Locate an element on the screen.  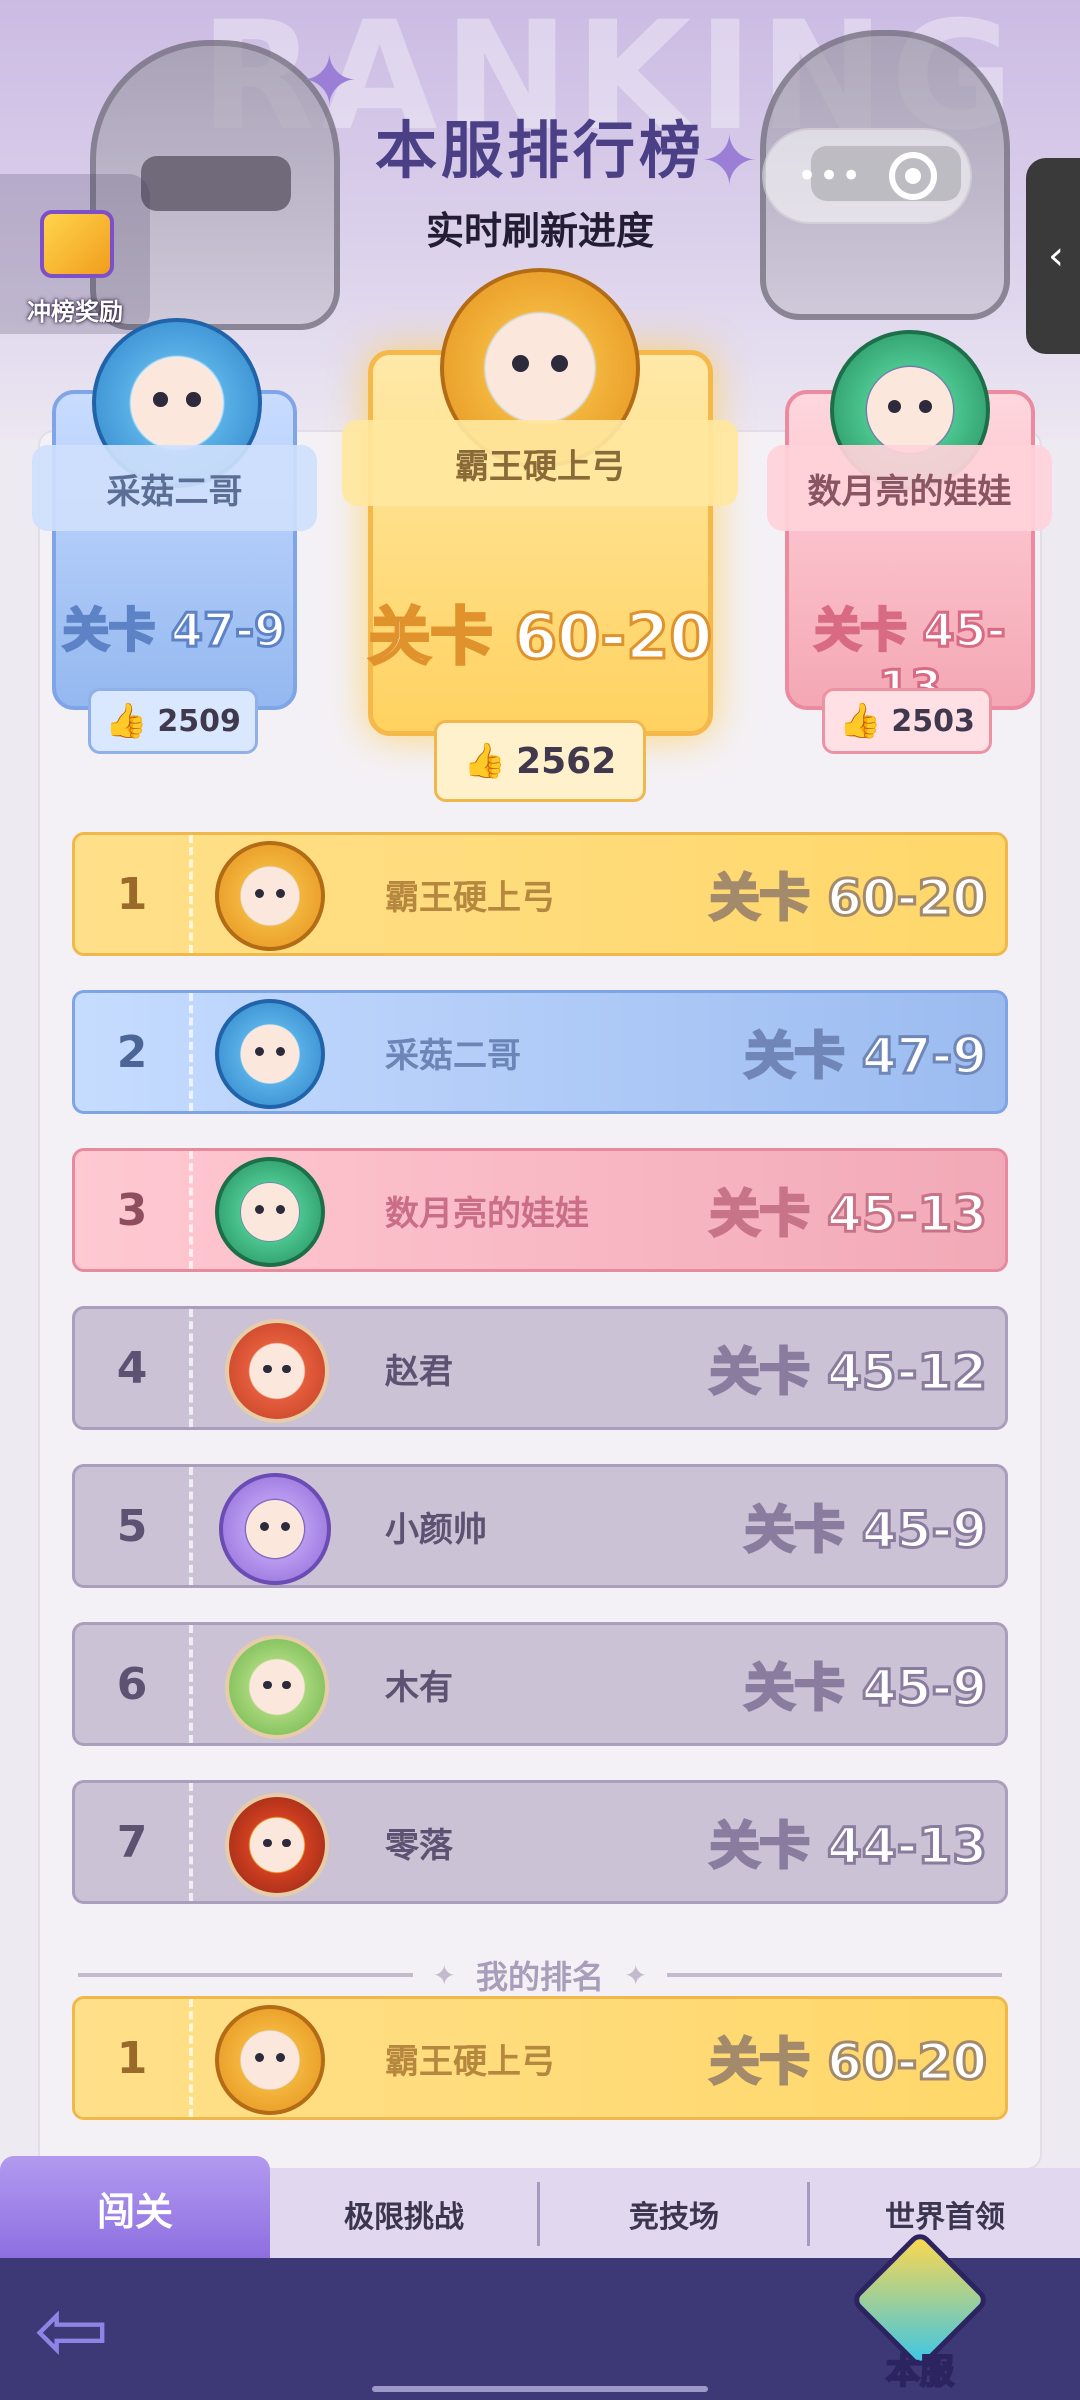
arrow-left-icon: ⇦ is located at coordinates (71, 2331).